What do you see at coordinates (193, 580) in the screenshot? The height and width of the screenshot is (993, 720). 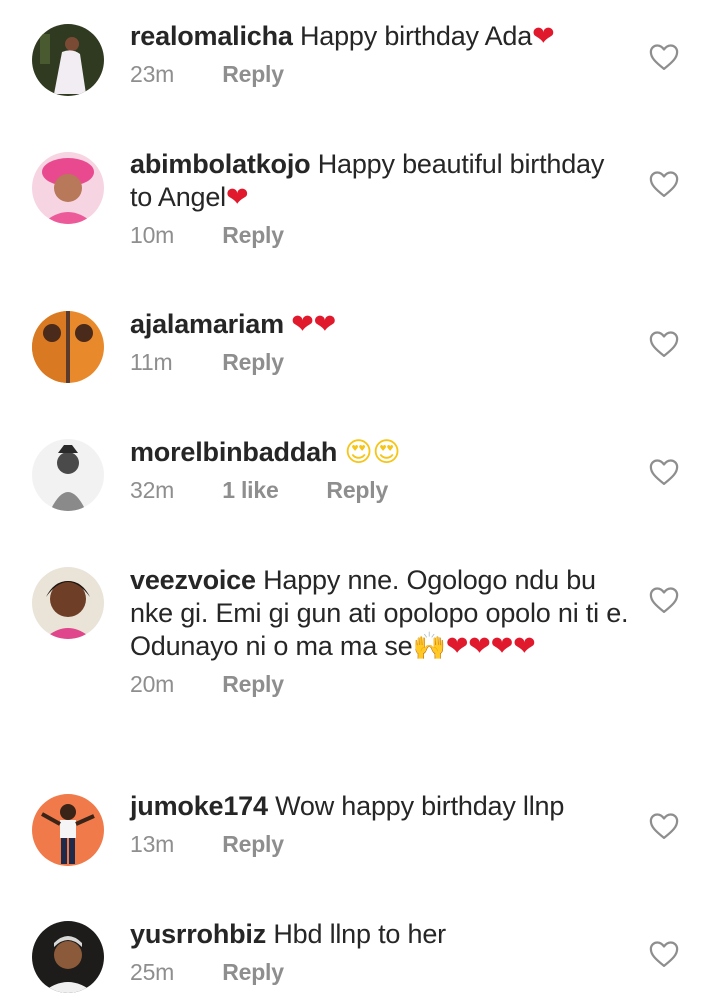 I see `comment-username: veezvoice` at bounding box center [193, 580].